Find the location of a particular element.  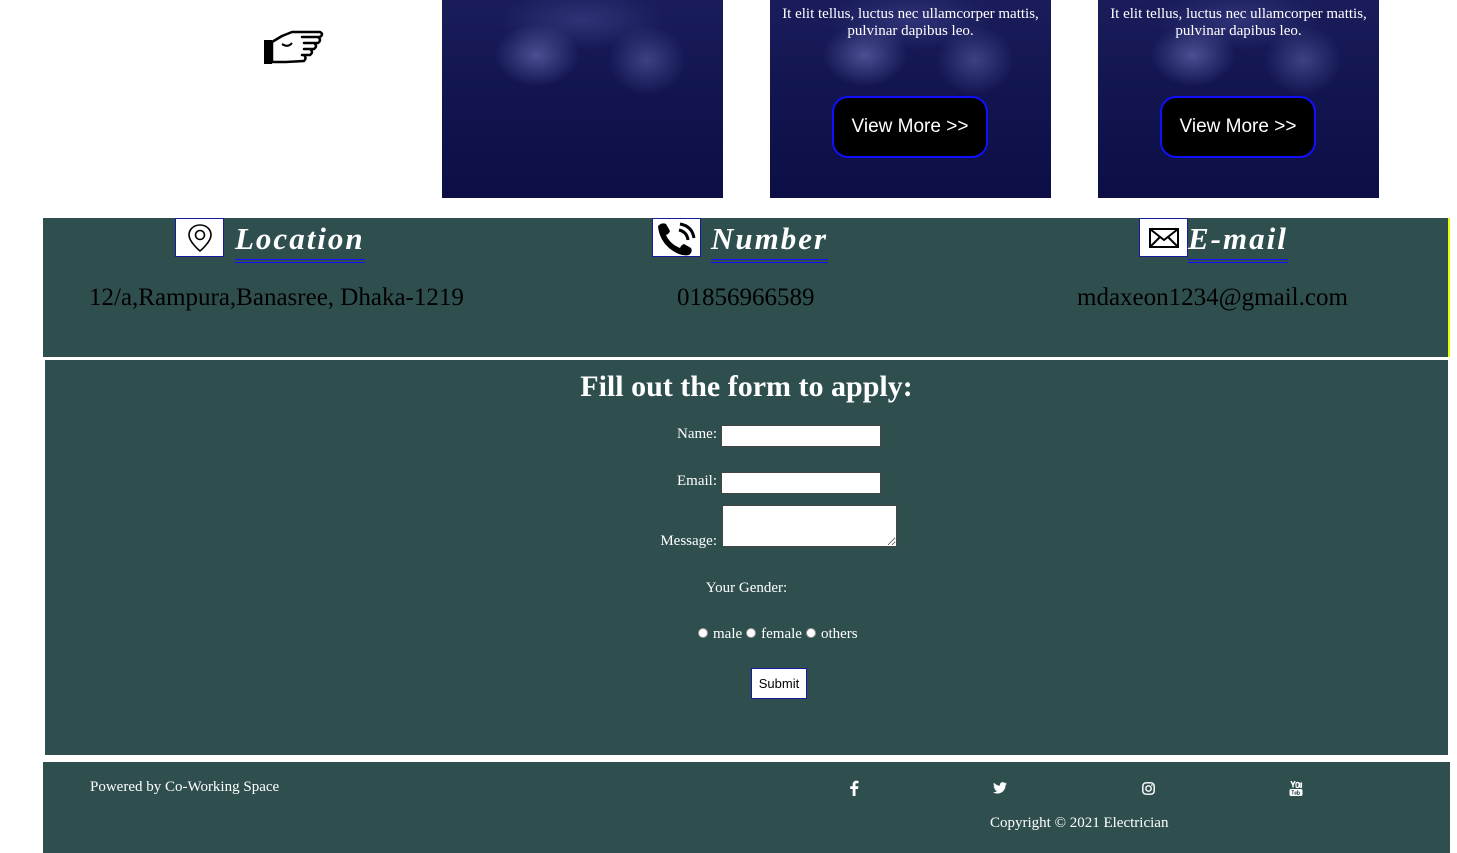

image-card is located at coordinates (582, 99).